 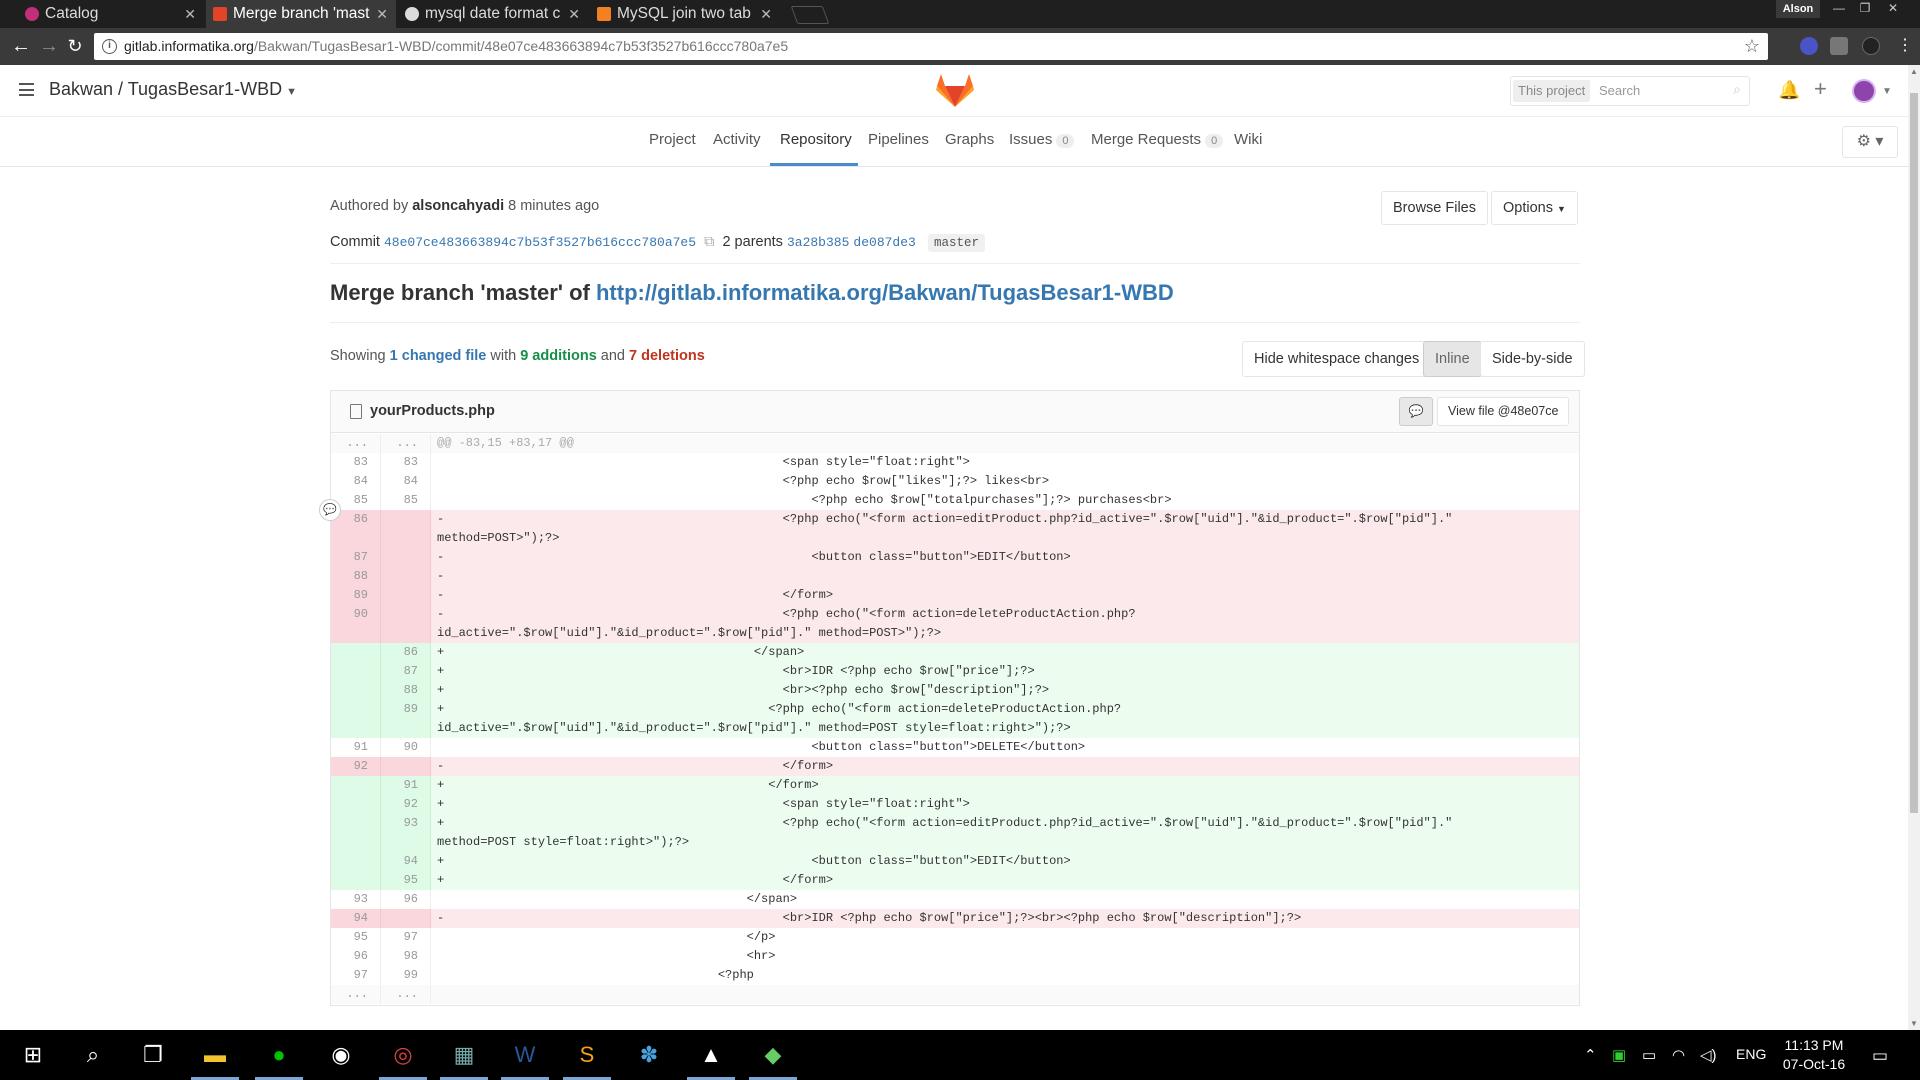 What do you see at coordinates (356, 937) in the screenshot?
I see `old-line-number: 95` at bounding box center [356, 937].